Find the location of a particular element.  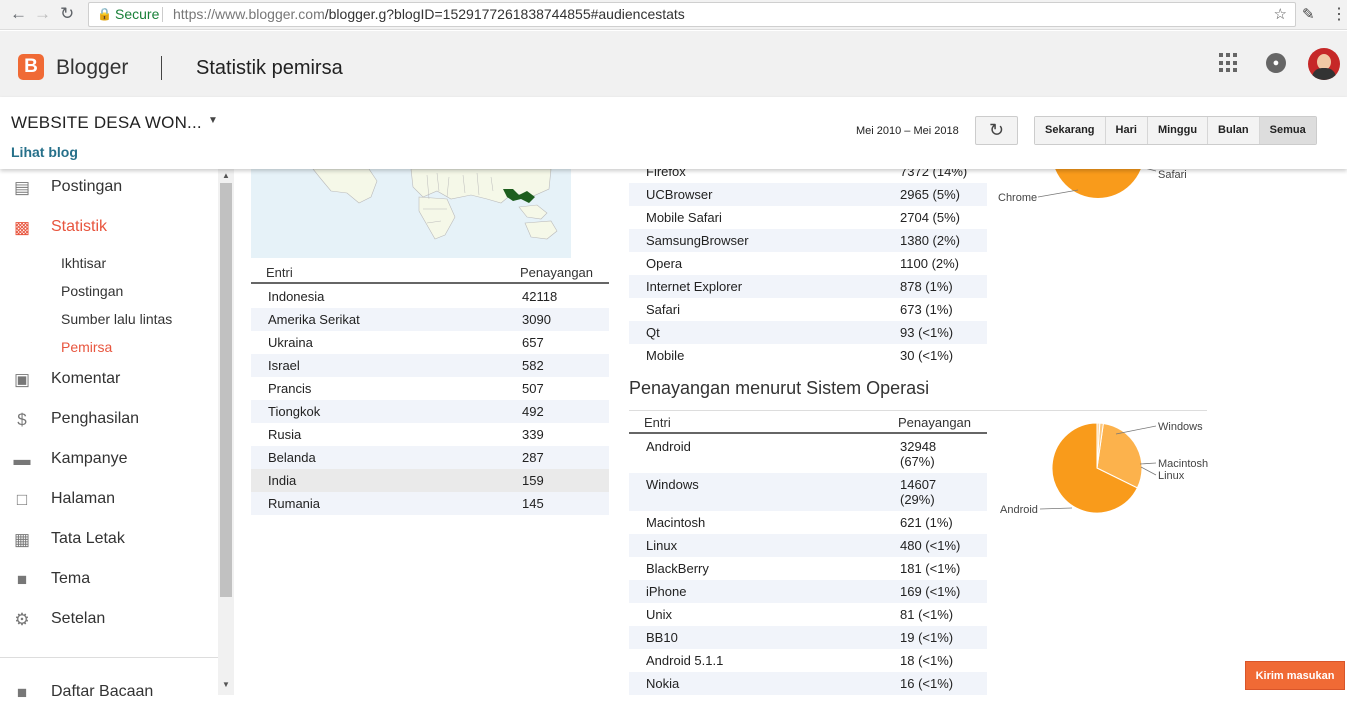

sidebar-item-statistik: ▩ Statistik is located at coordinates (109, 228).